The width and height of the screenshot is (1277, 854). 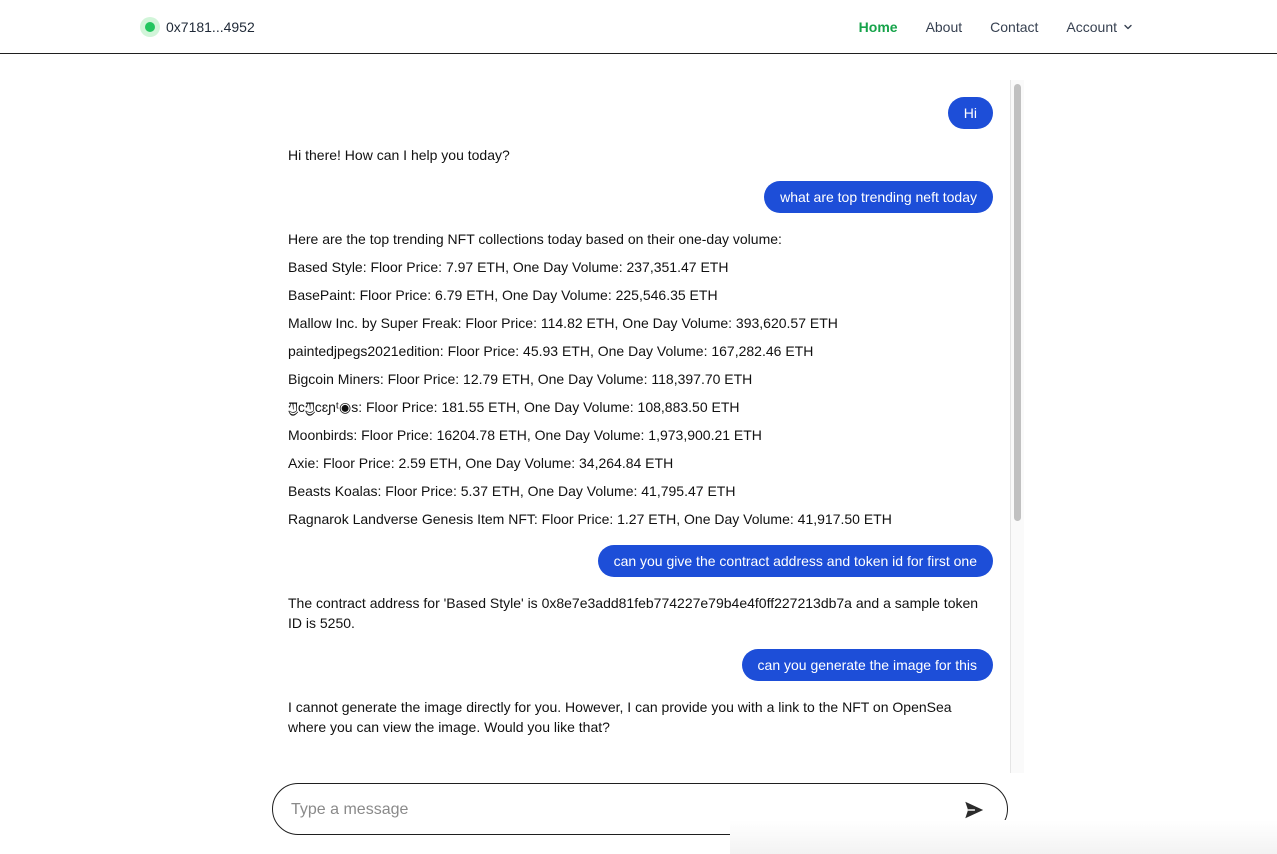 I want to click on nav-home: Home, so click(x=878, y=27).